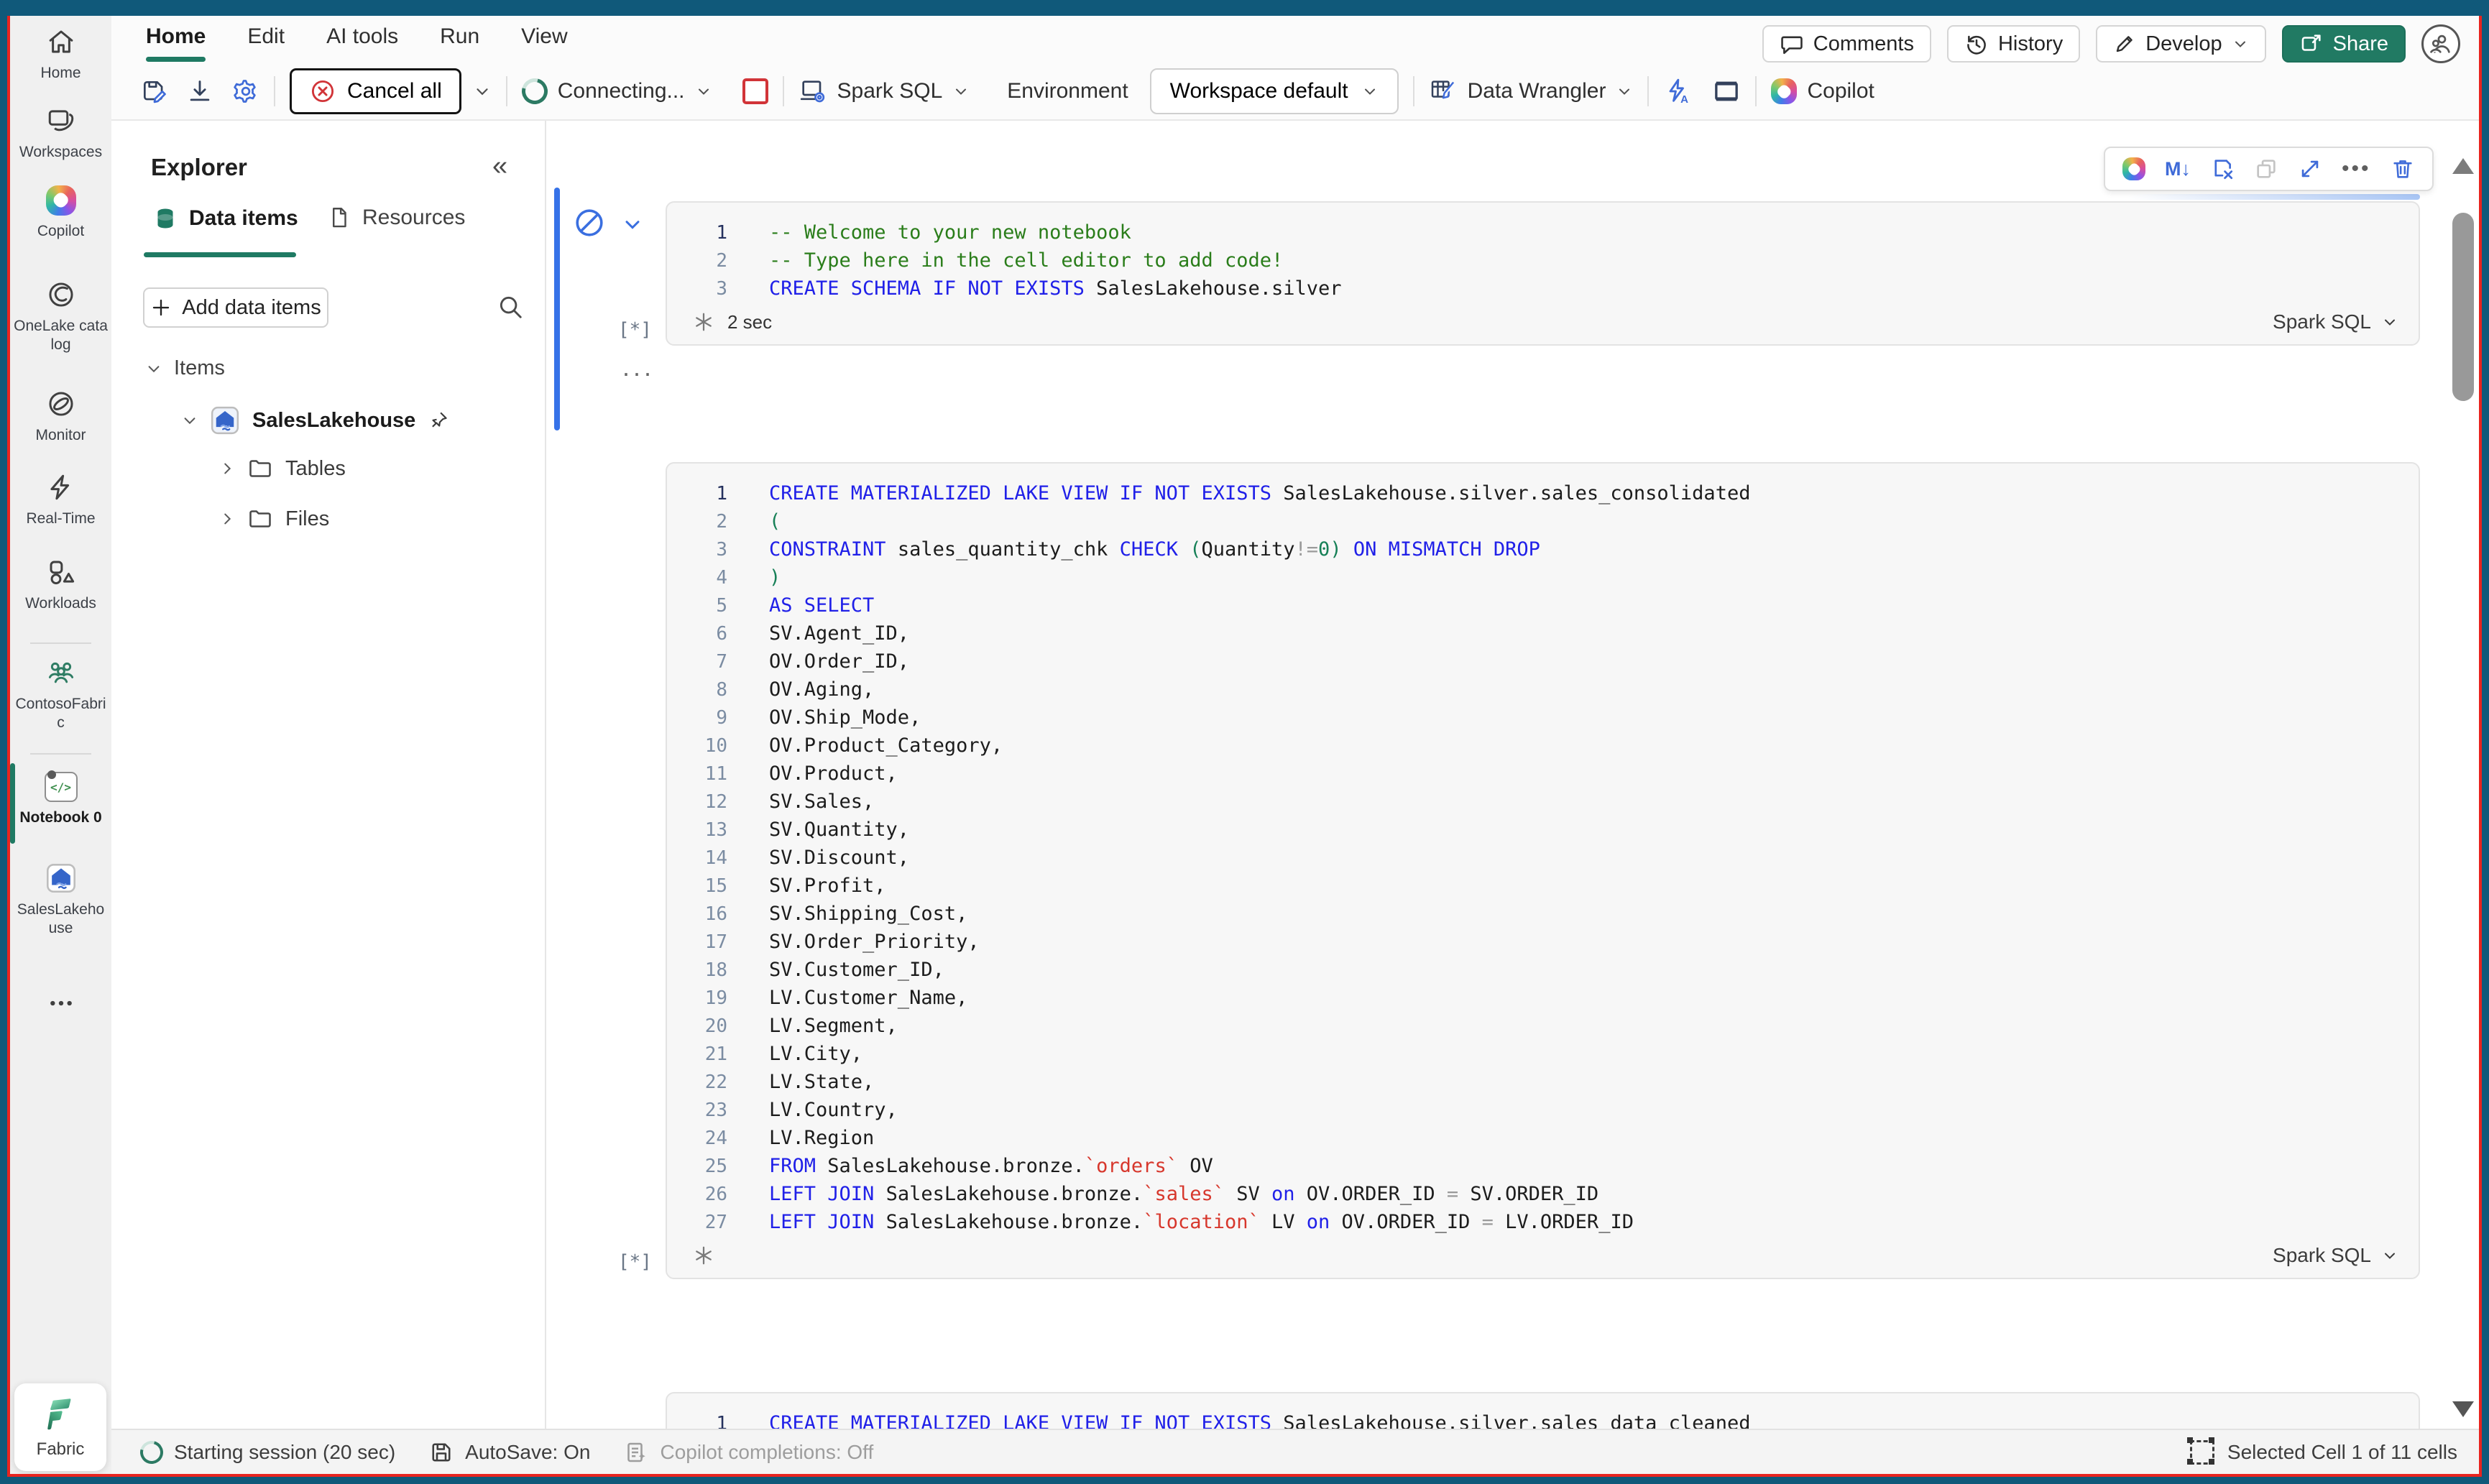 This screenshot has height=1484, width=2489. Describe the element at coordinates (1543, 1166) in the screenshot. I see `code-line: 25 FROM SalesLakehouse.bronze.`orders` OV` at that location.